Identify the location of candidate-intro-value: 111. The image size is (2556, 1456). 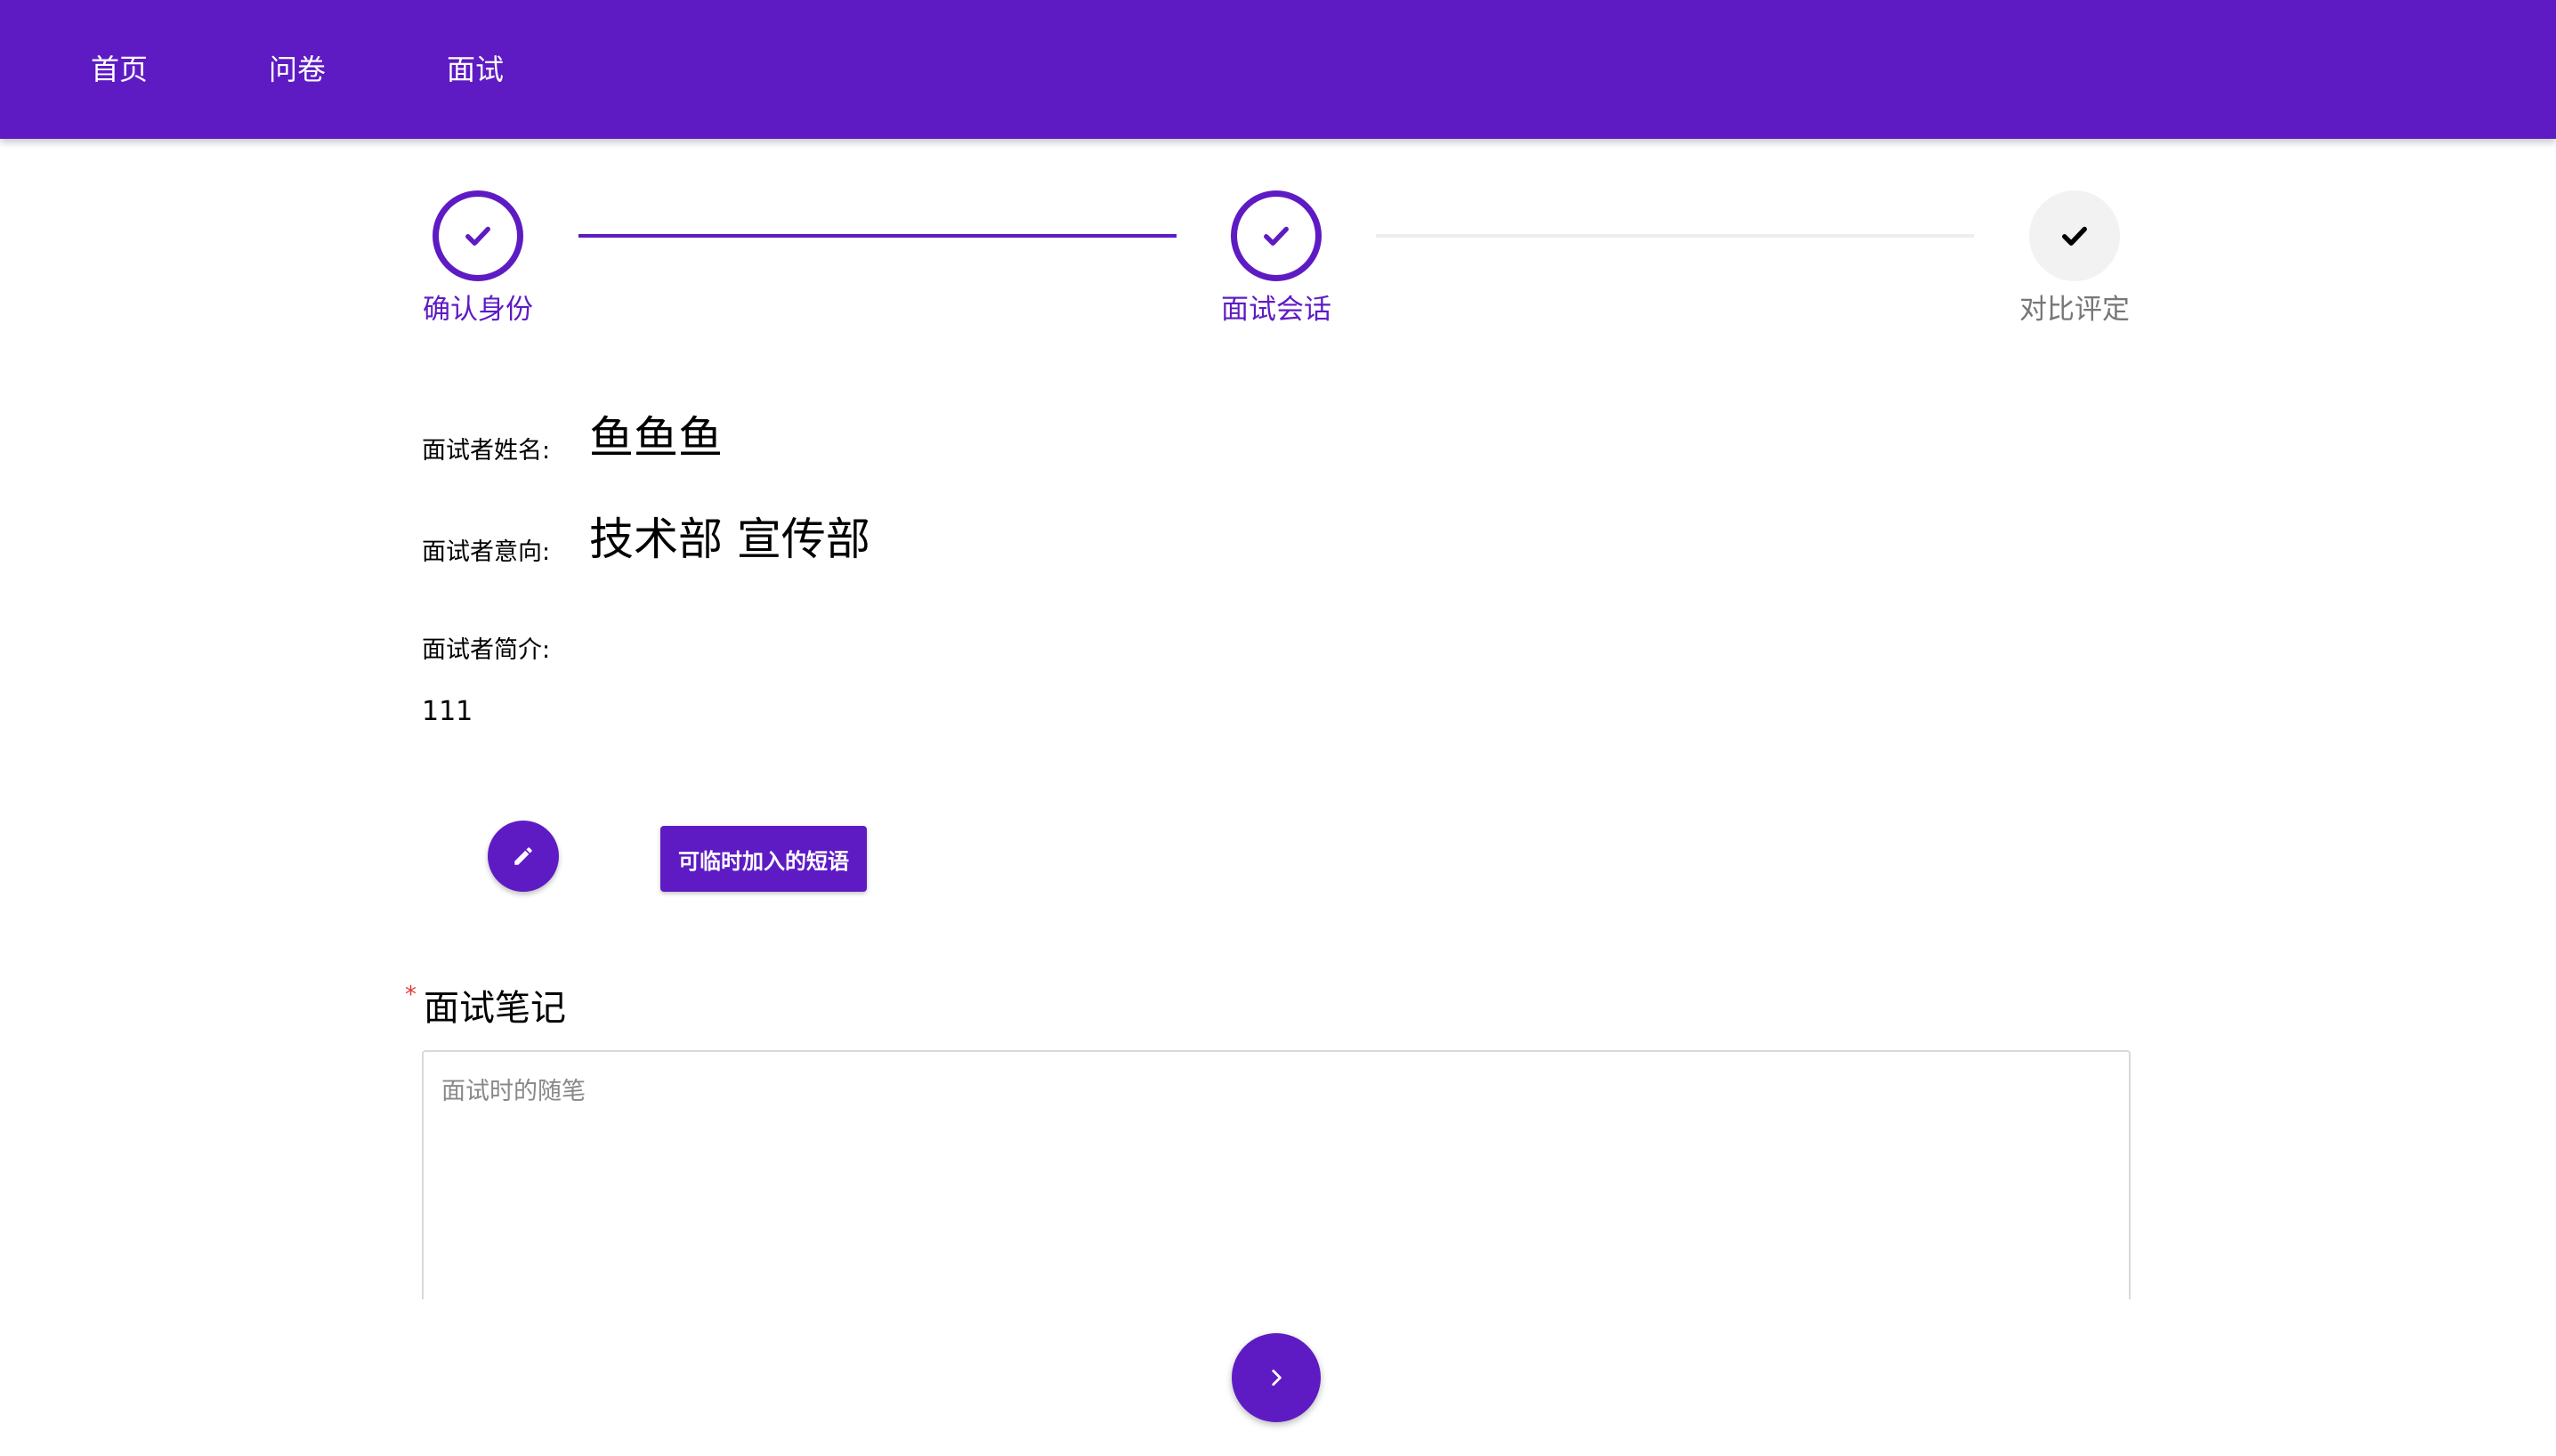
(447, 711).